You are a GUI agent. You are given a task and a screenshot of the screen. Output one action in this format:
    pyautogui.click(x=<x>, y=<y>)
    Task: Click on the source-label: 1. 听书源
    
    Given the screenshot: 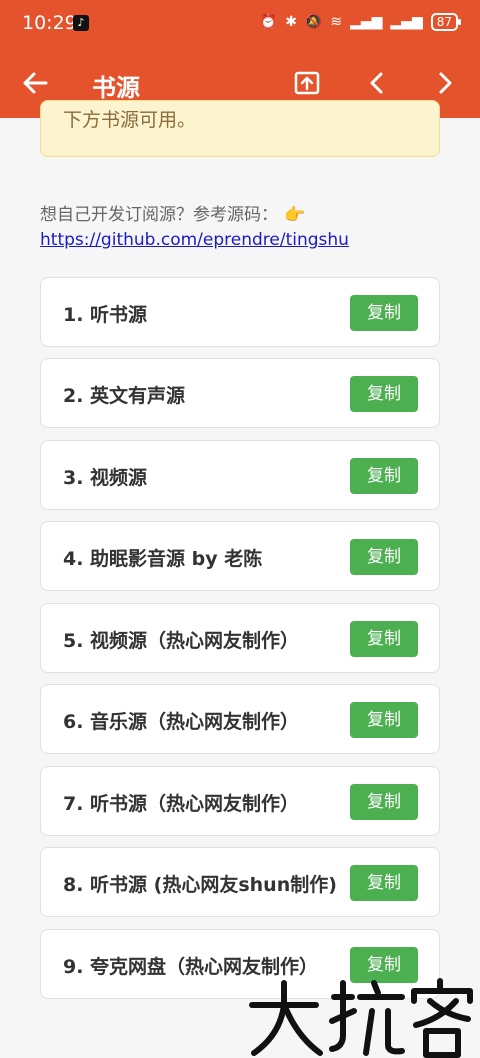 What is the action you would take?
    pyautogui.click(x=105, y=315)
    